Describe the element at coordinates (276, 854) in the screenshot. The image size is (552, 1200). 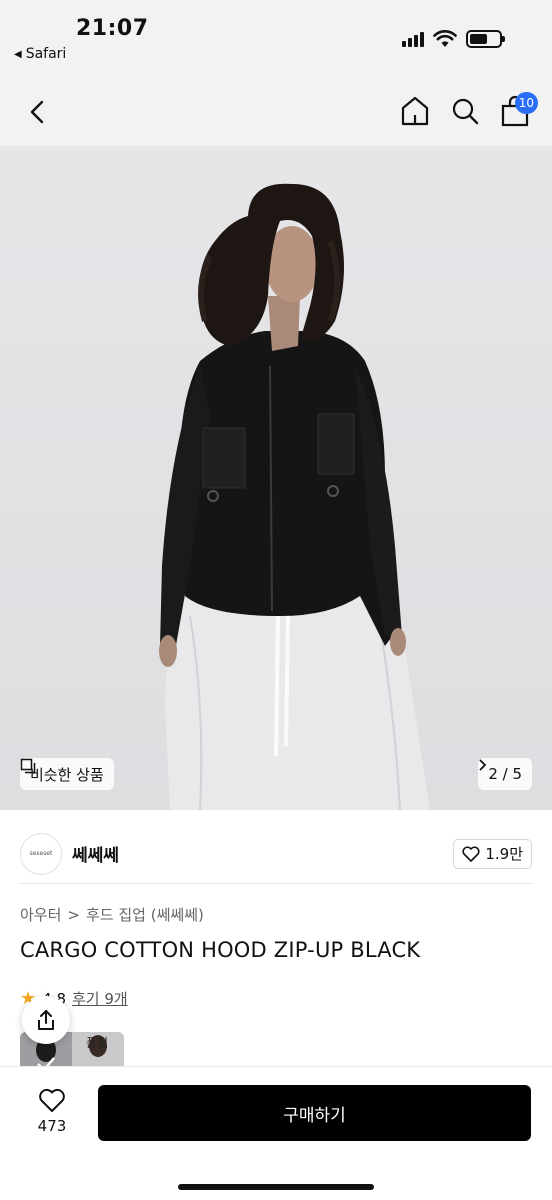
I see `brand-row: seseset 쎄쎄쎄 1.9만` at that location.